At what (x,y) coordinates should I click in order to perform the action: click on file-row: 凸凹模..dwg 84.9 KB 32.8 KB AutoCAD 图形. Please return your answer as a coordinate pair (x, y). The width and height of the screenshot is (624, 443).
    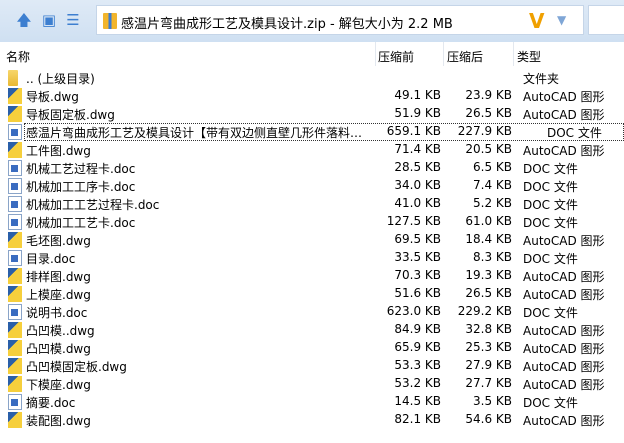
    Looking at the image, I should click on (312, 330).